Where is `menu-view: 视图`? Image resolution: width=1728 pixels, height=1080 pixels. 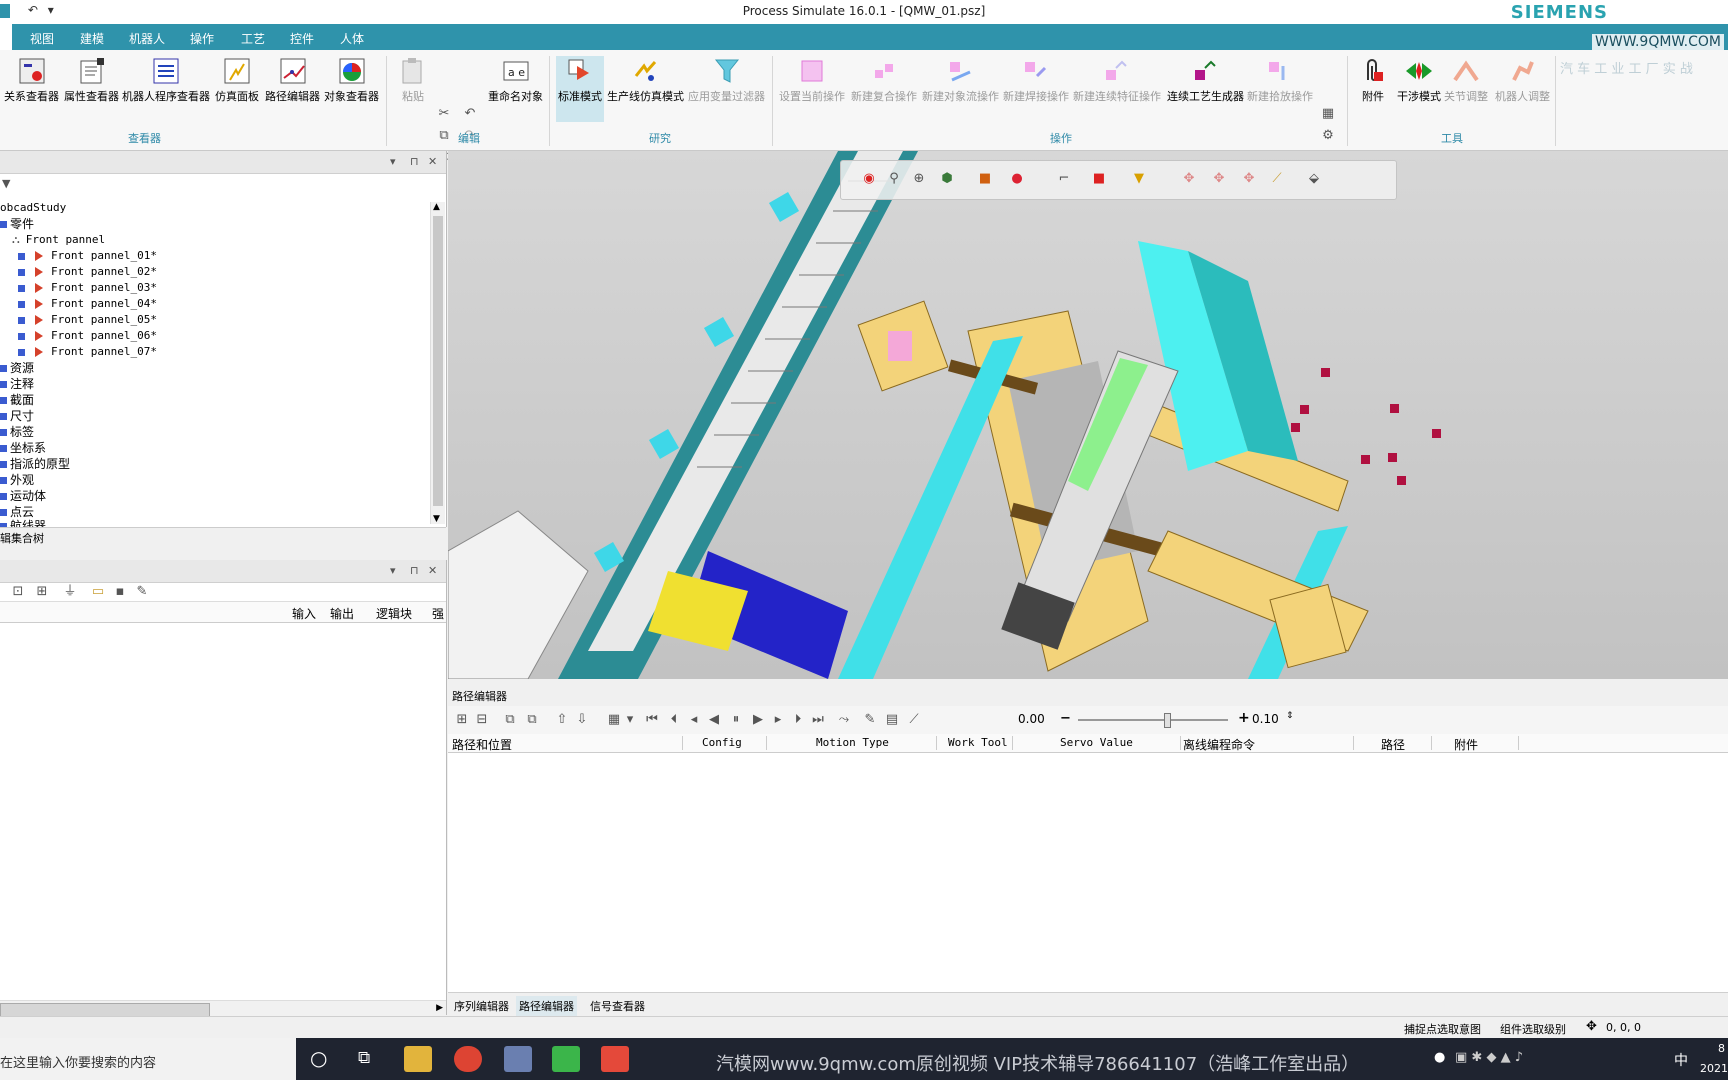 menu-view: 视图 is located at coordinates (42, 38).